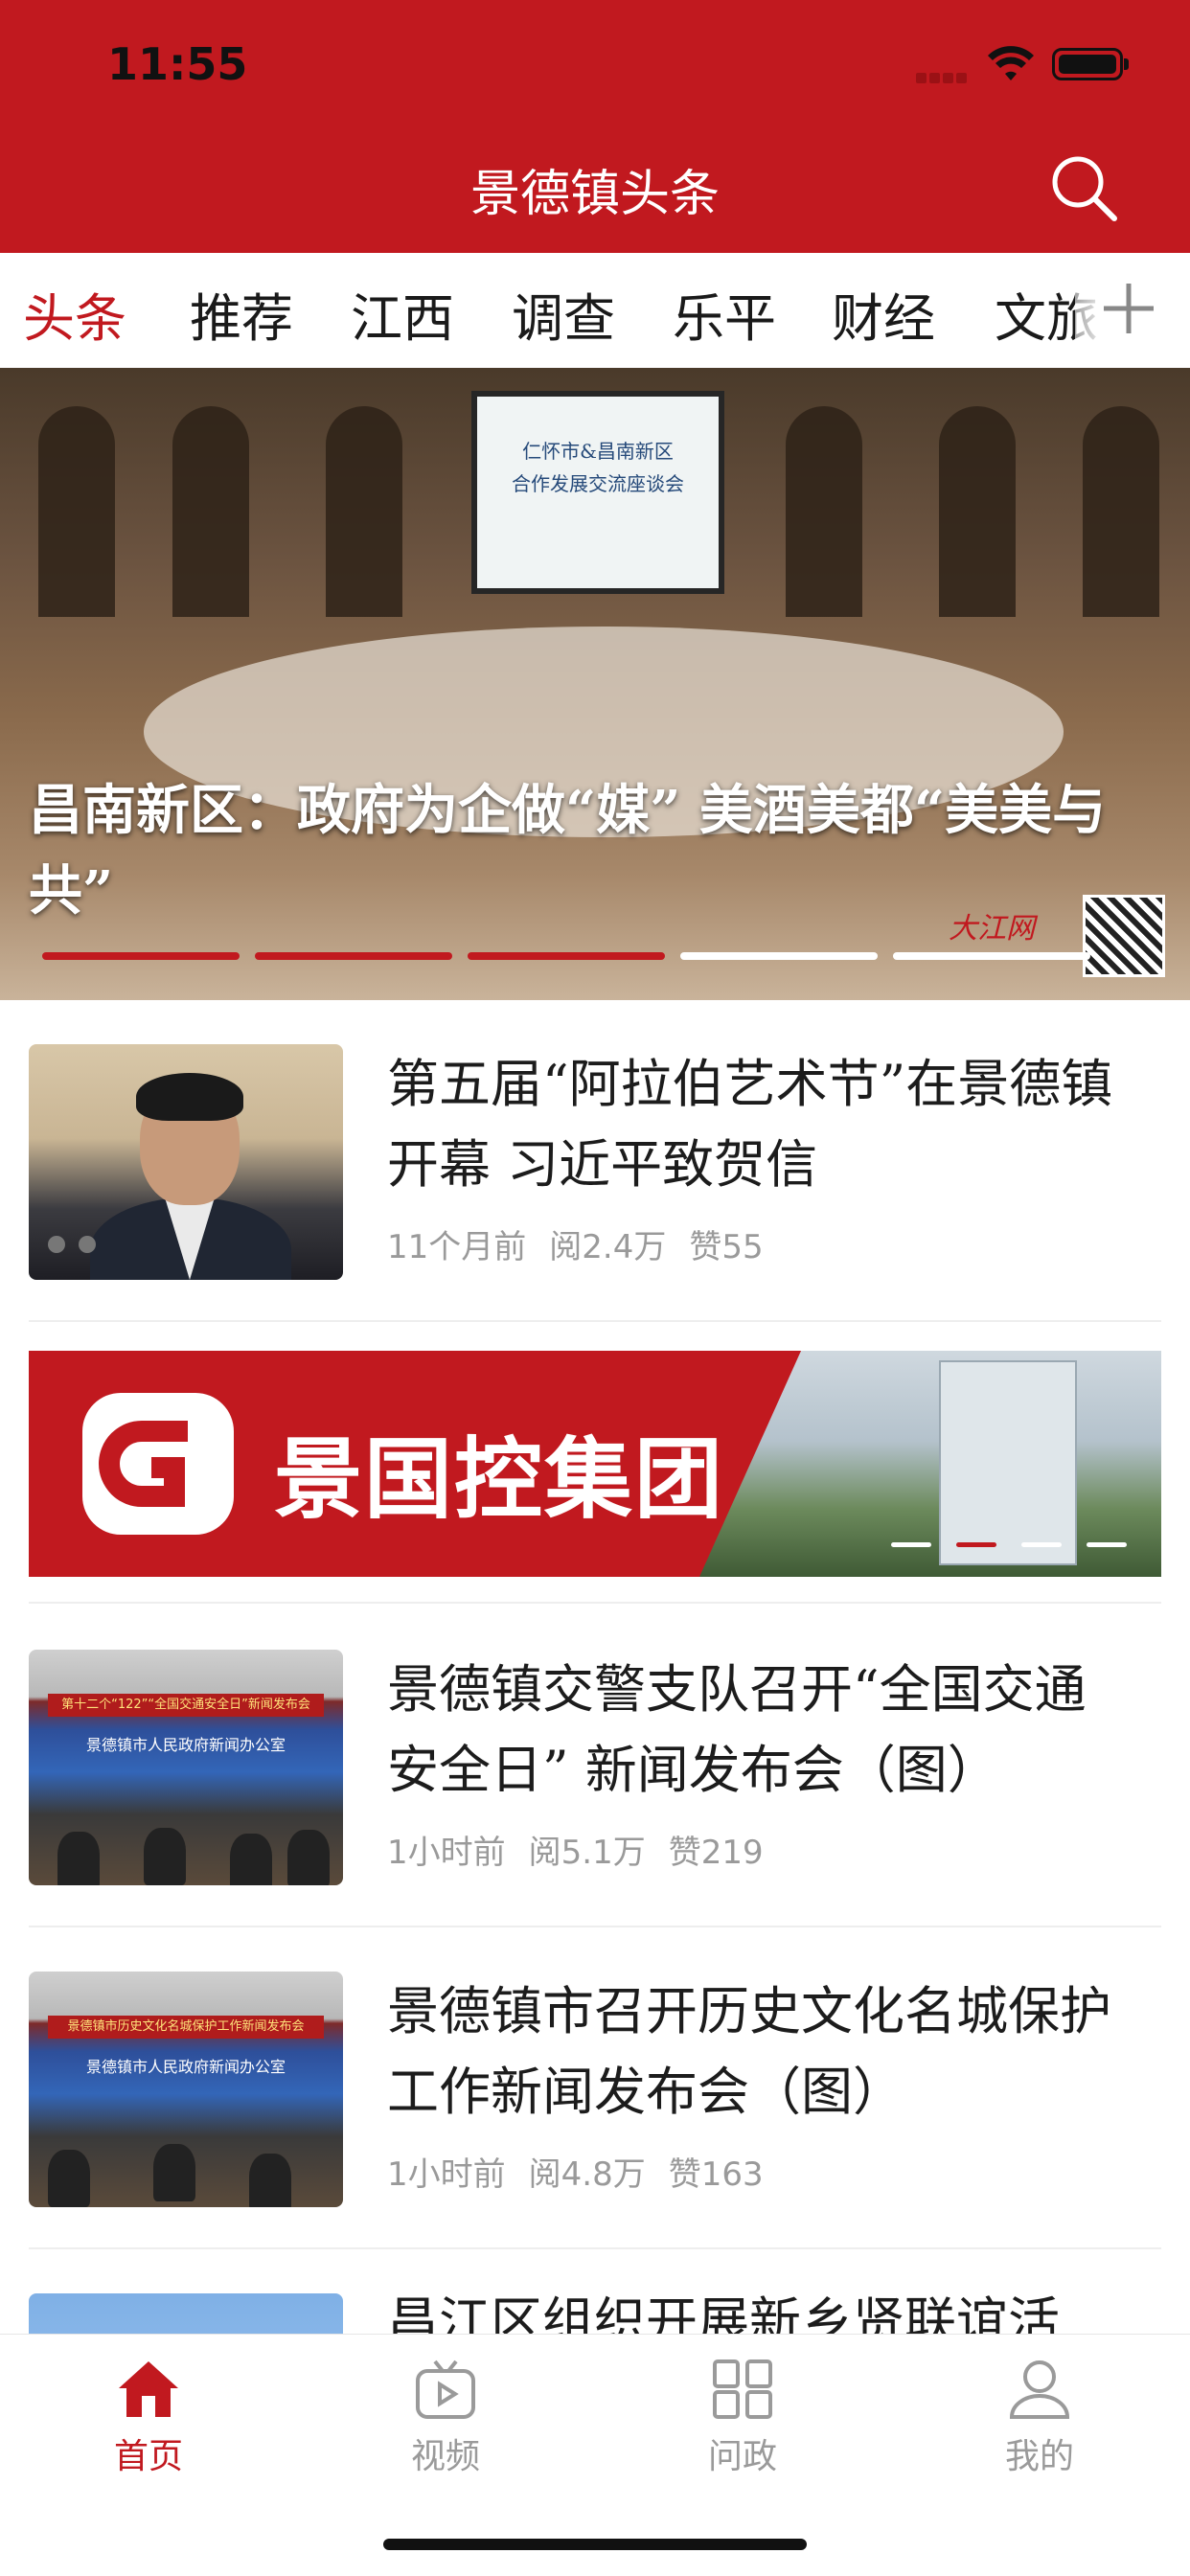 The image size is (1190, 2576). What do you see at coordinates (1124, 936) in the screenshot?
I see `qr-code-icon` at bounding box center [1124, 936].